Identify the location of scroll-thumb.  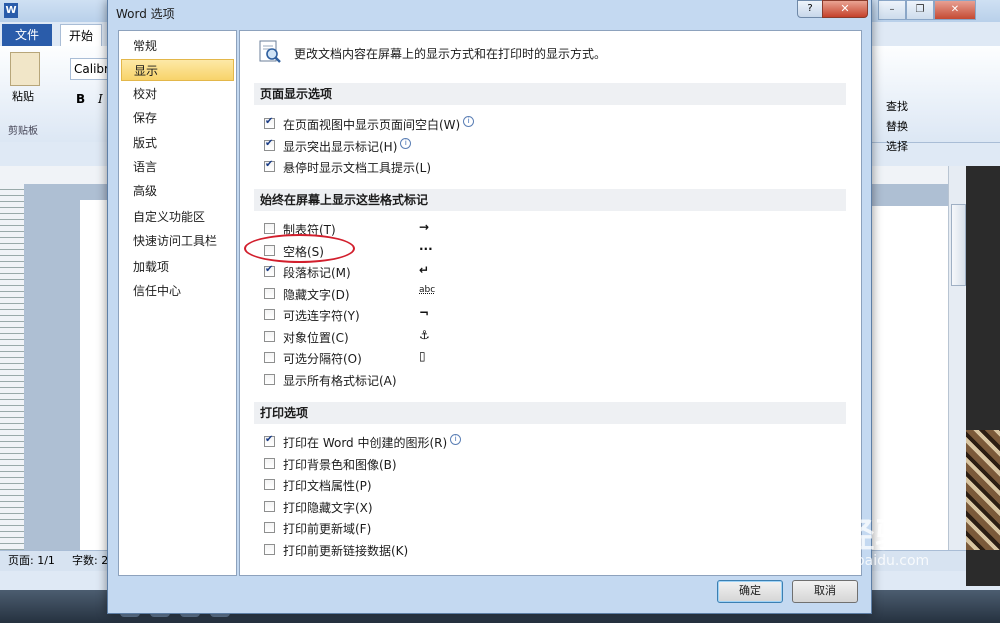
(958, 245).